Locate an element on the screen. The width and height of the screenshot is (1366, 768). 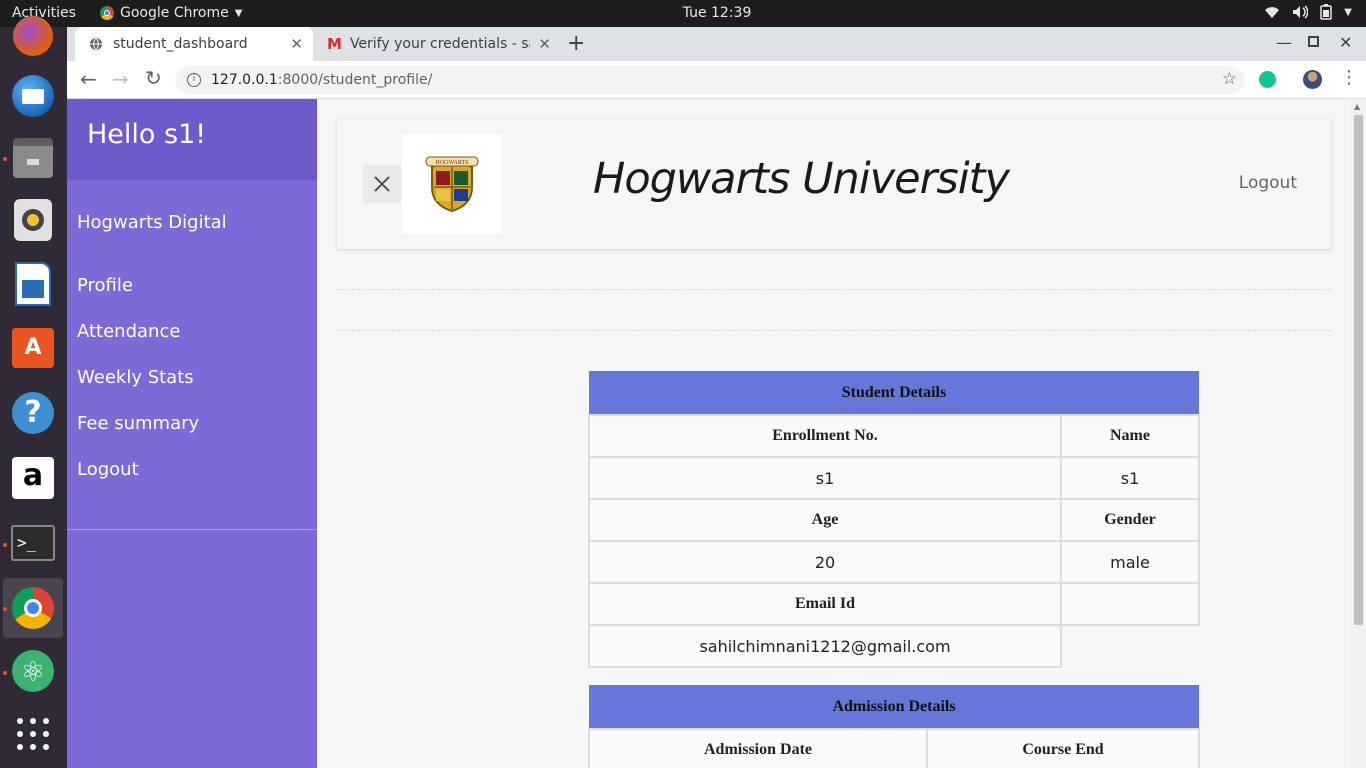
course-end-label: Course End is located at coordinates (1063, 748).